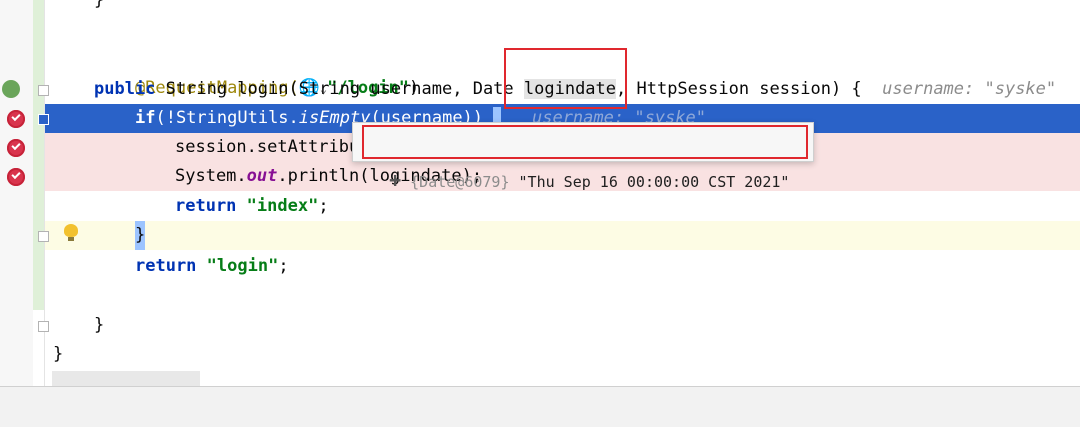  What do you see at coordinates (43, 90) in the screenshot?
I see `fold-toggle` at bounding box center [43, 90].